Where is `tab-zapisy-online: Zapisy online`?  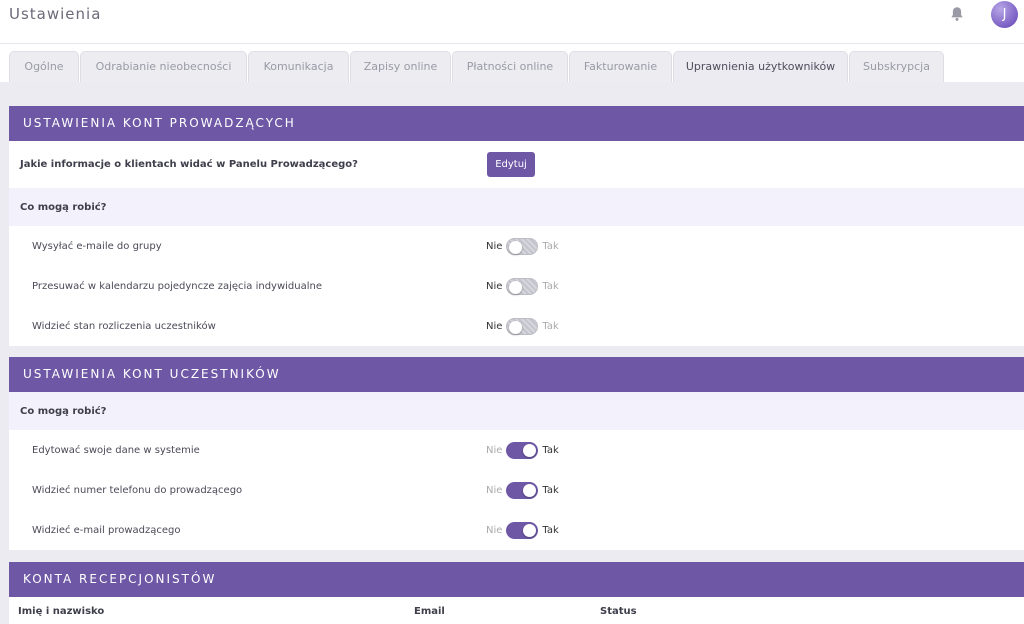 tab-zapisy-online: Zapisy online is located at coordinates (400, 66).